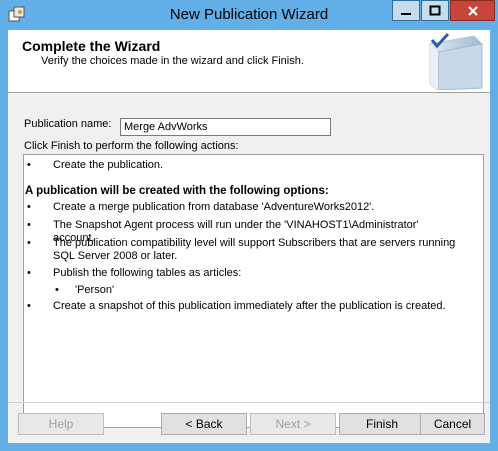  I want to click on page-title: Complete the Wizard, so click(91, 46).